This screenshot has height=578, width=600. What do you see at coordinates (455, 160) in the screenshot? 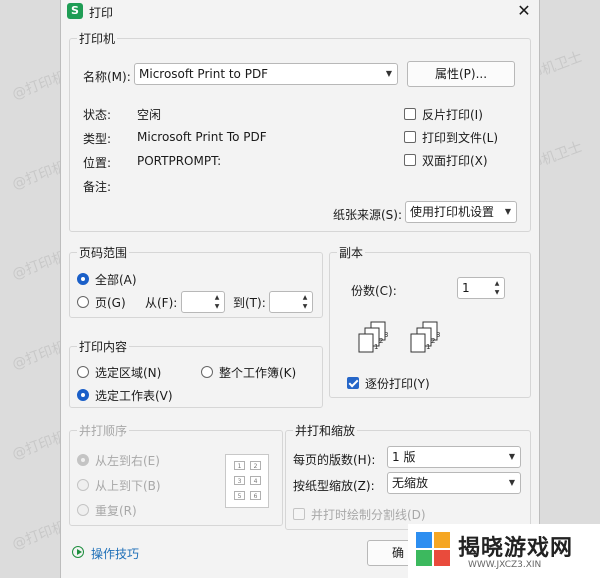
I see `duplex-label: 双面打印(X)` at bounding box center [455, 160].